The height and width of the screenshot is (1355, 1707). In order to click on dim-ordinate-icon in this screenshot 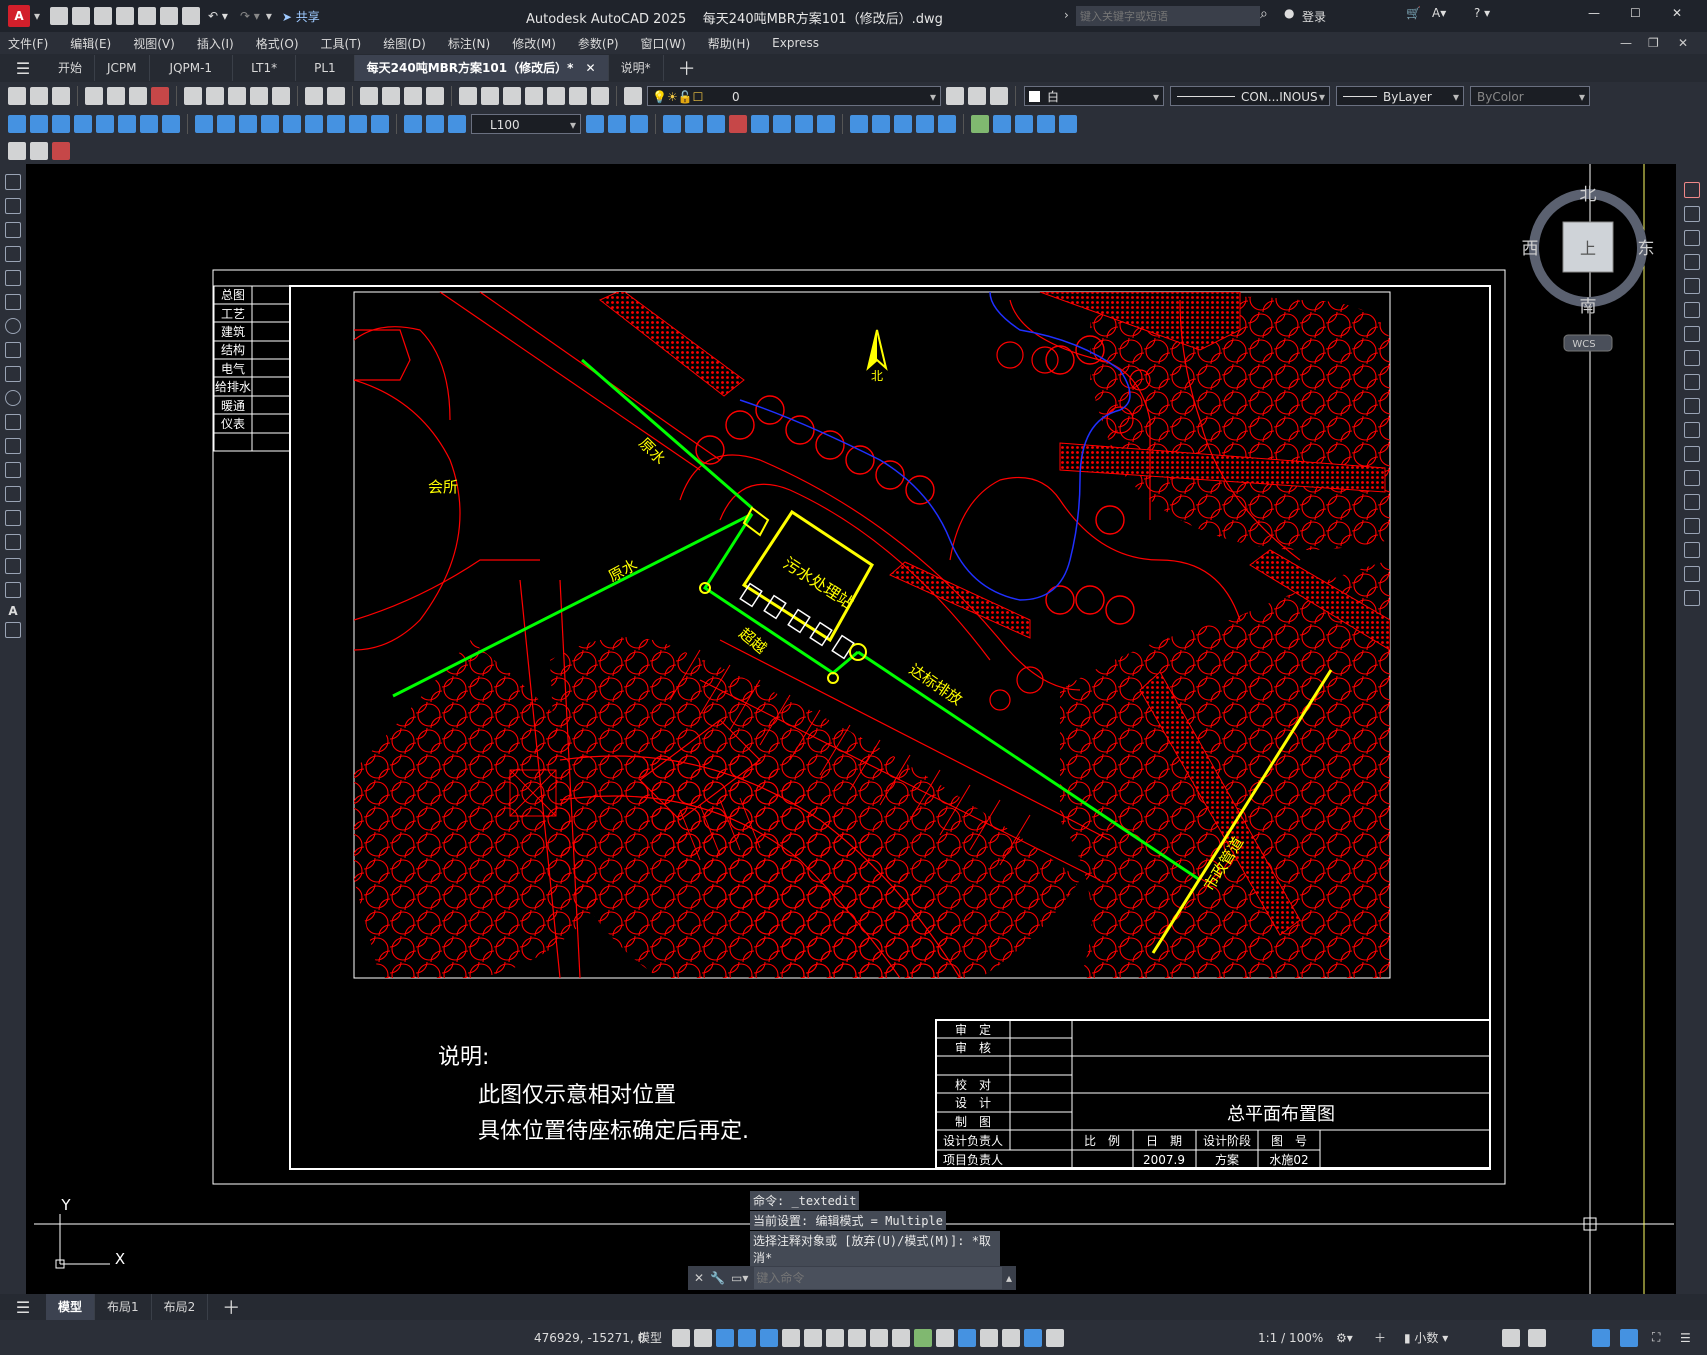, I will do `click(83, 124)`.